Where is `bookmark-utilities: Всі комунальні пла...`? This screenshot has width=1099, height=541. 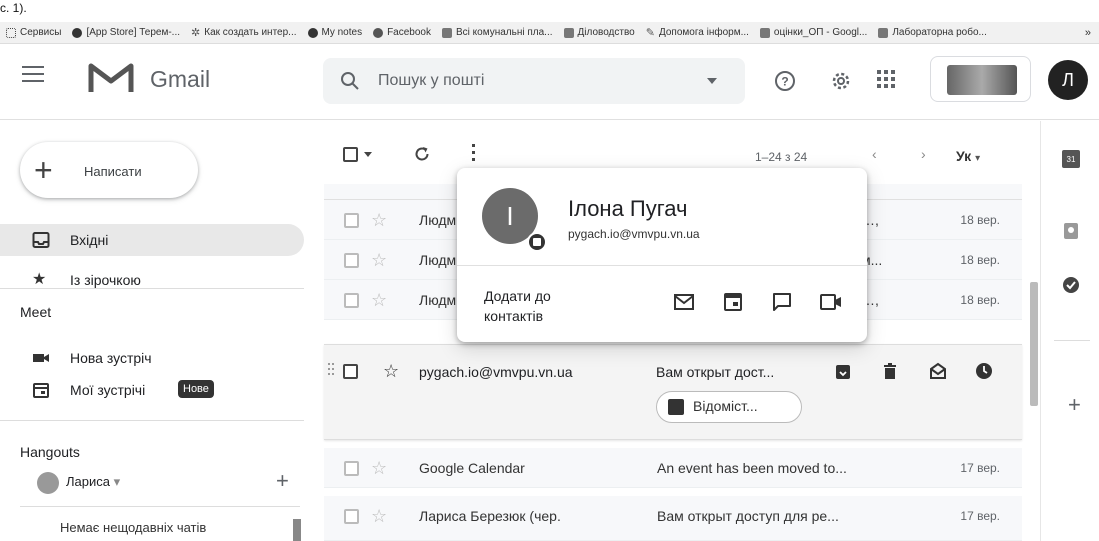
bookmark-utilities: Всі комунальні пла... is located at coordinates (497, 32).